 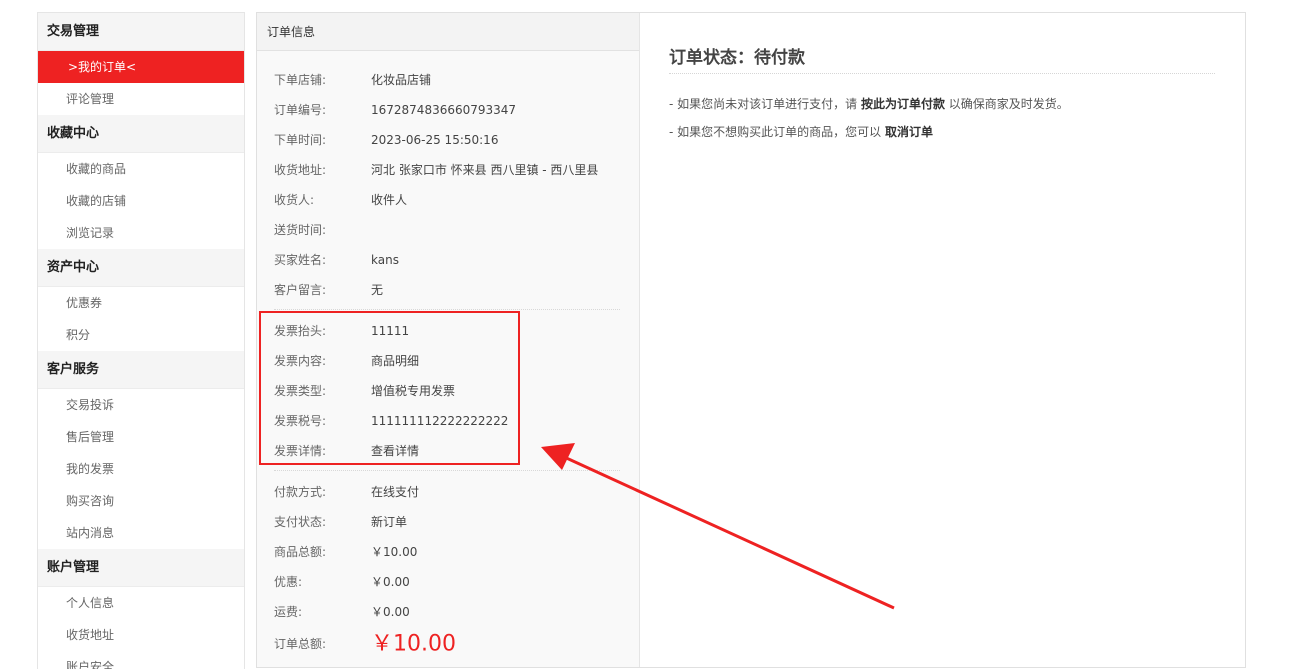 I want to click on info-row-receiver: 收货人: 收件人, so click(x=340, y=200).